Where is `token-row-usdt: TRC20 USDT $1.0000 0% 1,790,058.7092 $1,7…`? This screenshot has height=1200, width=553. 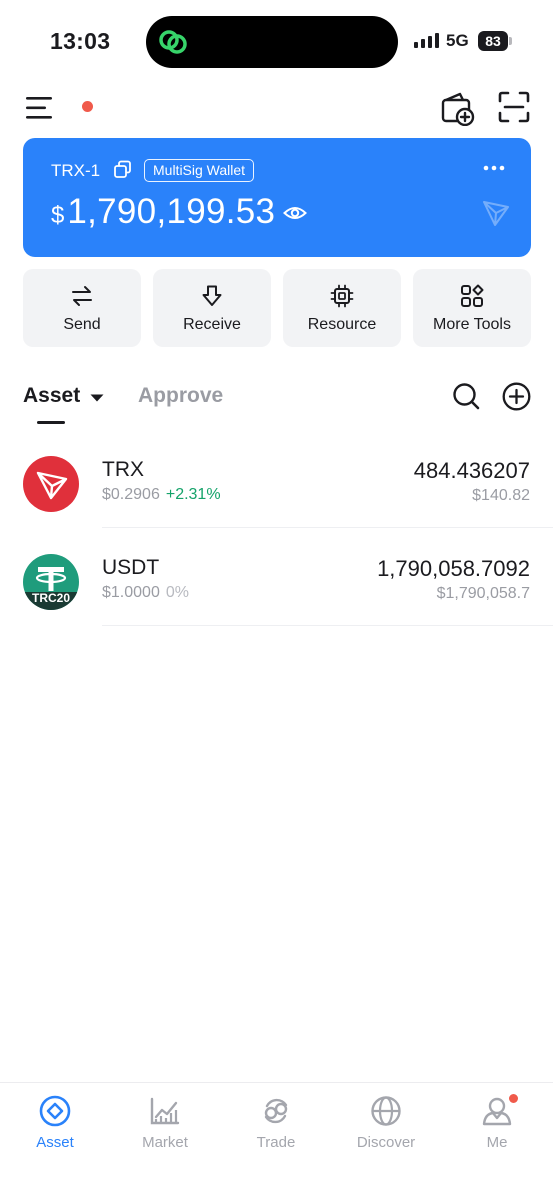
token-row-usdt: TRC20 USDT $1.0000 0% 1,790,058.7092 $1,7… is located at coordinates (276, 577).